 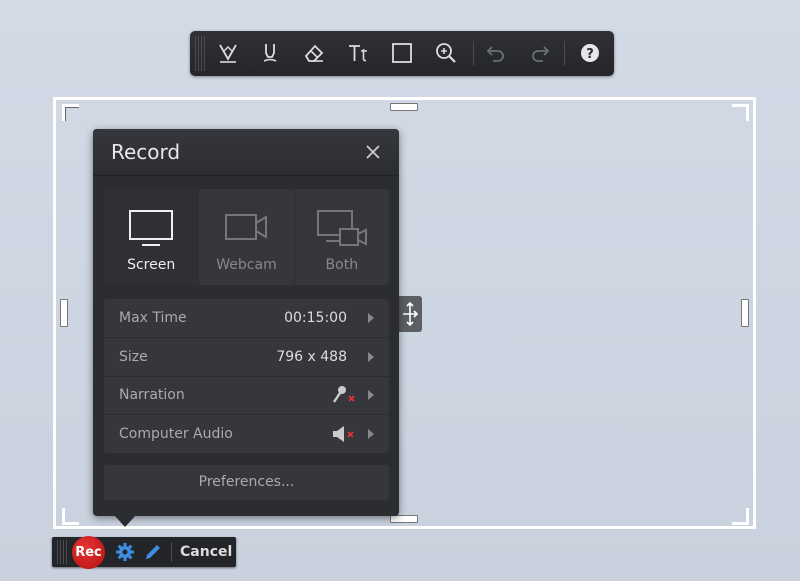 I want to click on monitor-icon, so click(x=151, y=228).